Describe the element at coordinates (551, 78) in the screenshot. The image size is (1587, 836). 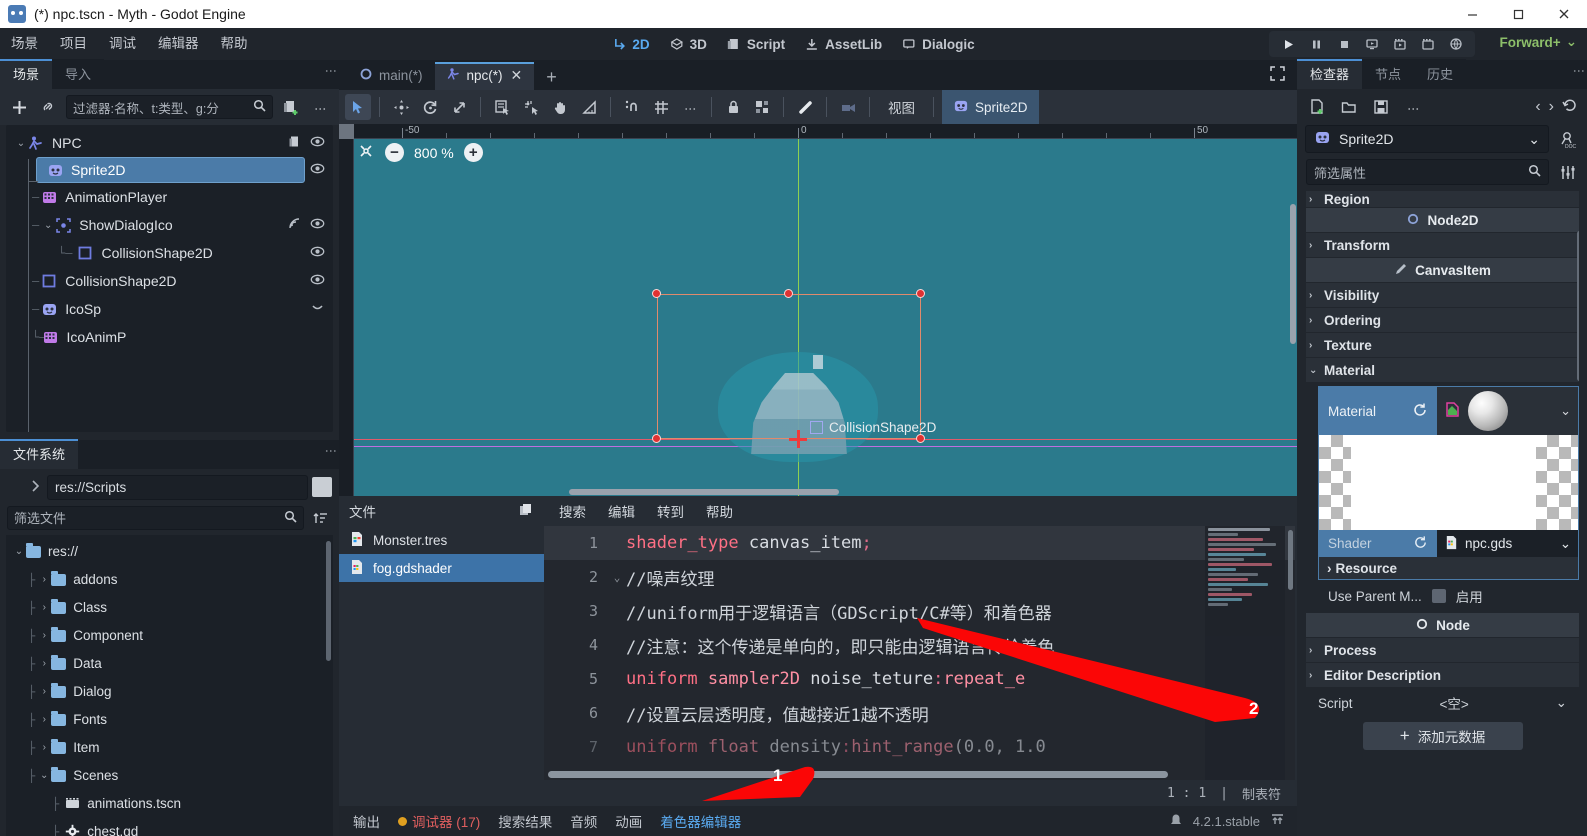
I see `add-scene-tab-button: +` at that location.